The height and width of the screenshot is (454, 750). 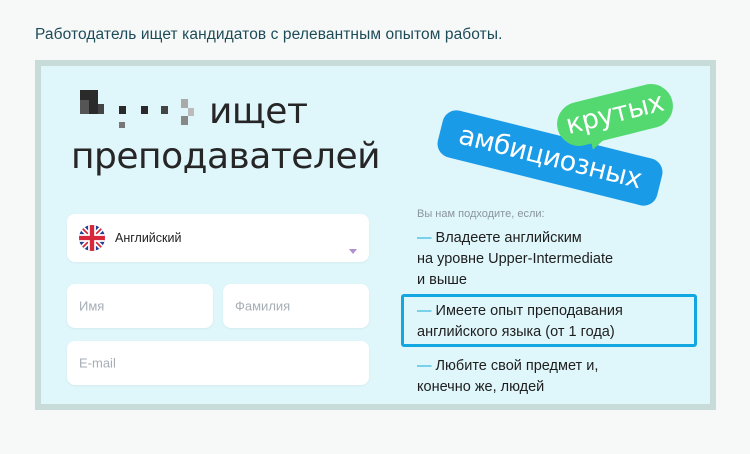 I want to click on first-name-placeholder: Имя, so click(x=92, y=306).